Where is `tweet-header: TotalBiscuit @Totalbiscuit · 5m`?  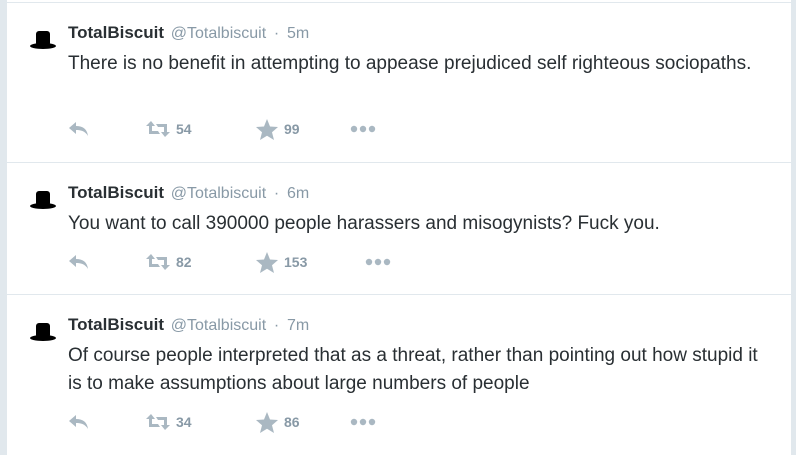 tweet-header: TotalBiscuit @Totalbiscuit · 5m is located at coordinates (188, 33).